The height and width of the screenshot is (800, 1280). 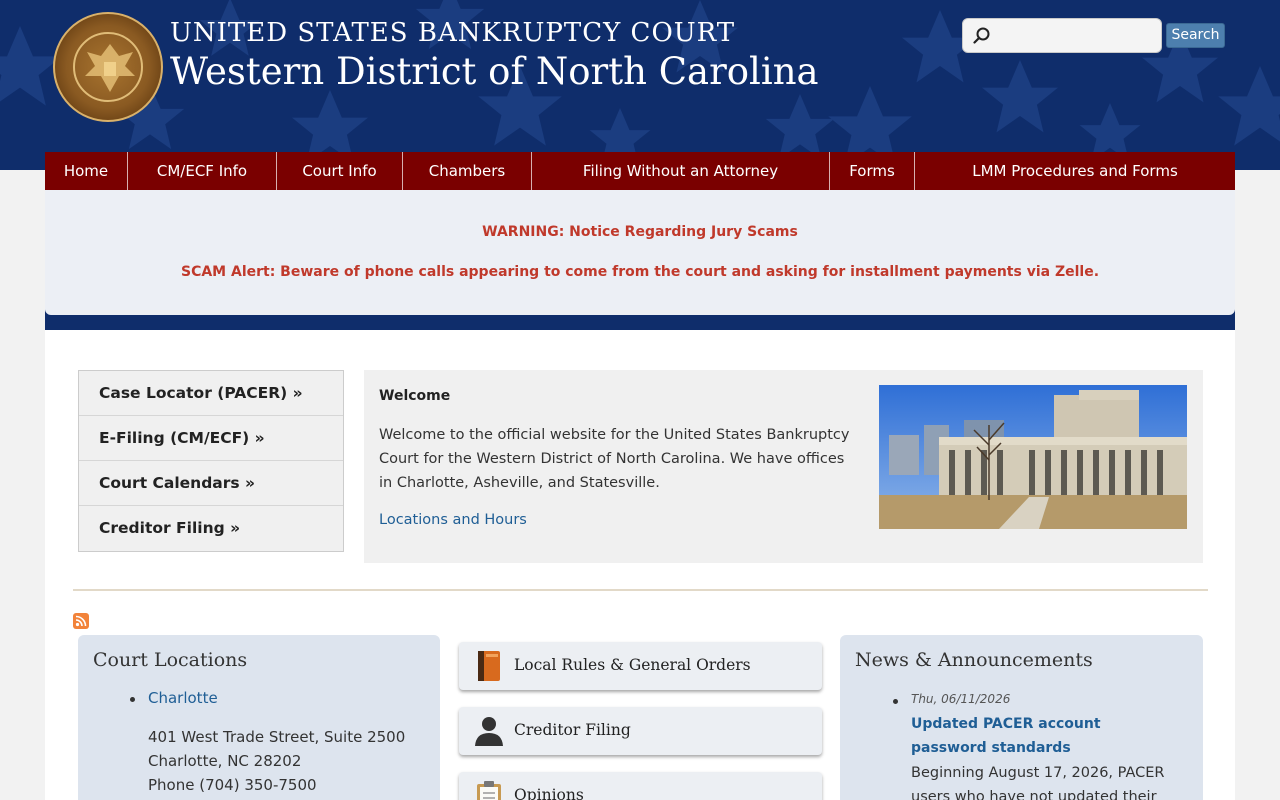 What do you see at coordinates (982, 38) in the screenshot?
I see `search-icon` at bounding box center [982, 38].